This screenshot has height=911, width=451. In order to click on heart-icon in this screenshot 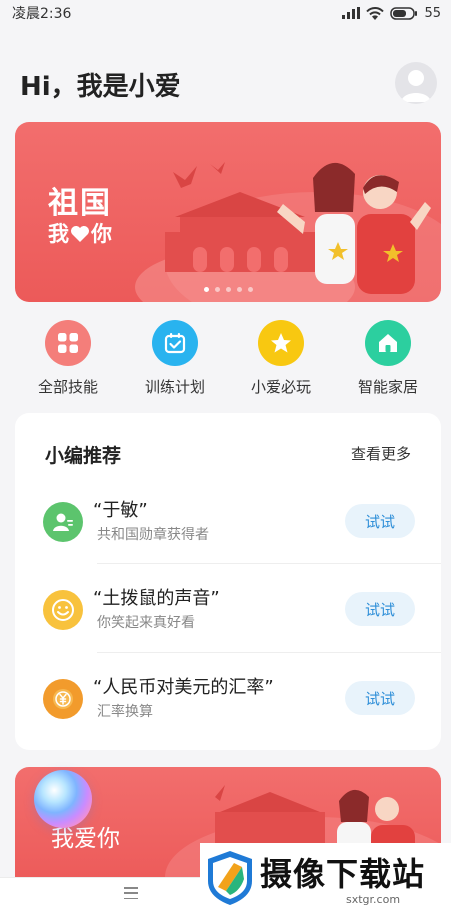, I will do `click(80, 234)`.